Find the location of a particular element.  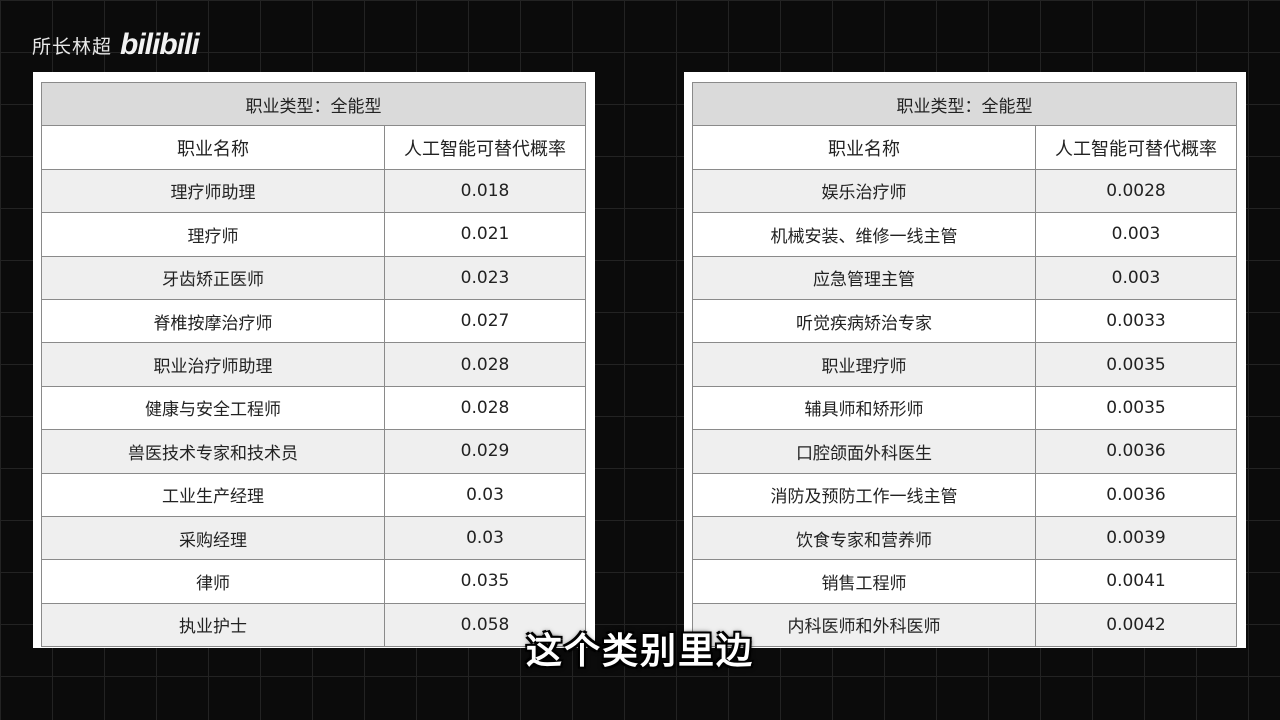

table-row: 娱乐治疗师 0.0028 is located at coordinates (964, 191).